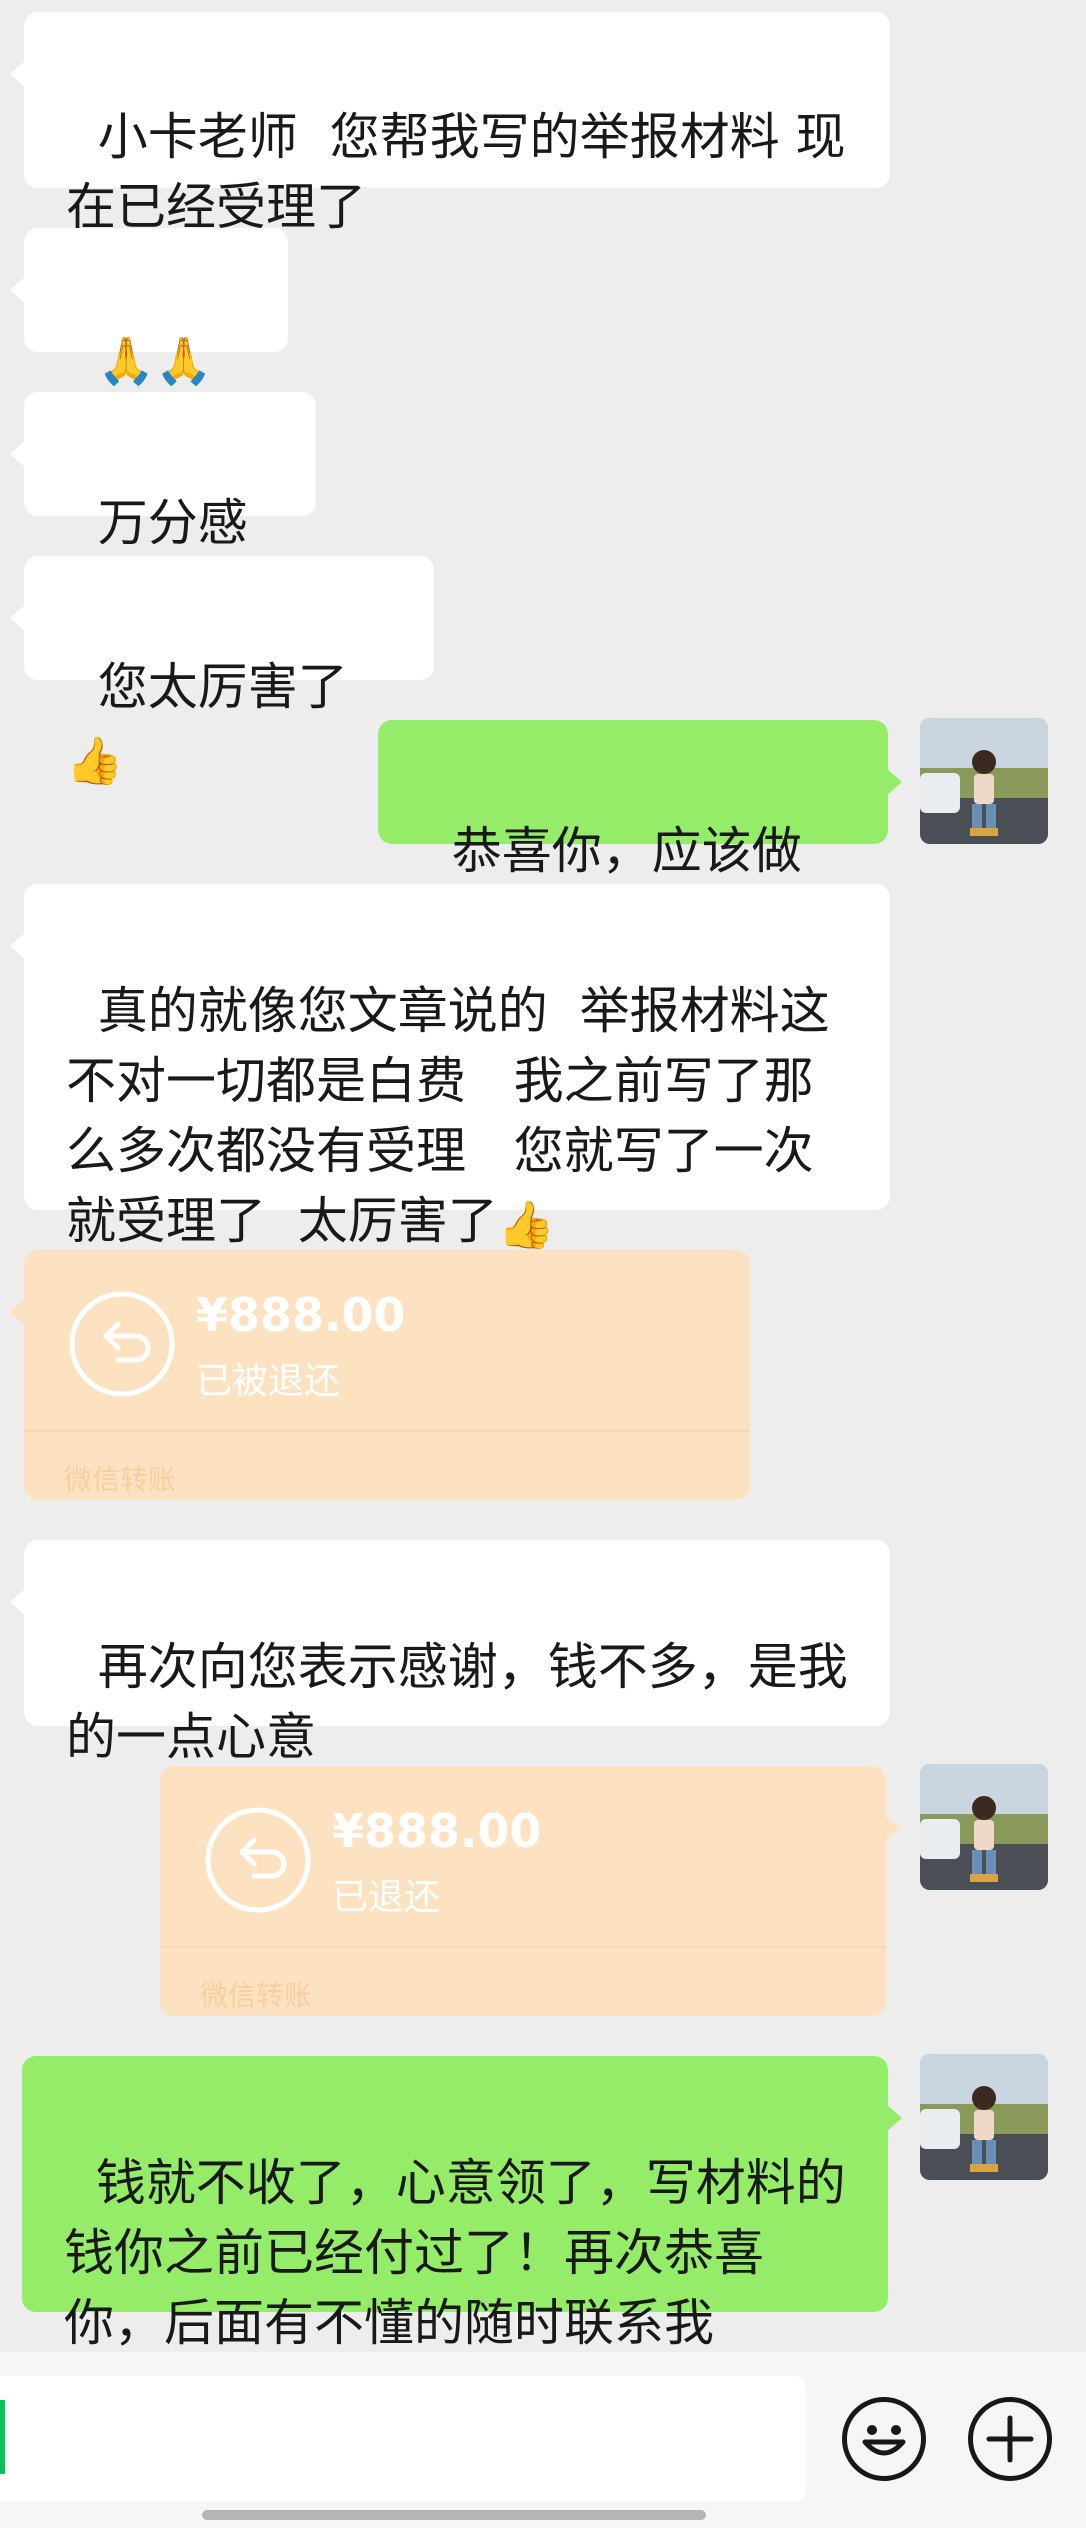 This screenshot has width=1086, height=2528. I want to click on message-incoming: 您太厉害了 👍, so click(222, 672).